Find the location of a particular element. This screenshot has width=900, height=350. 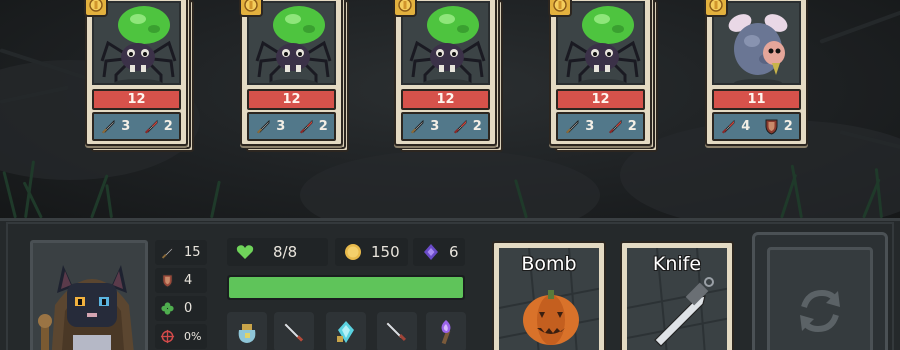

item-slot-torch is located at coordinates (446, 331).